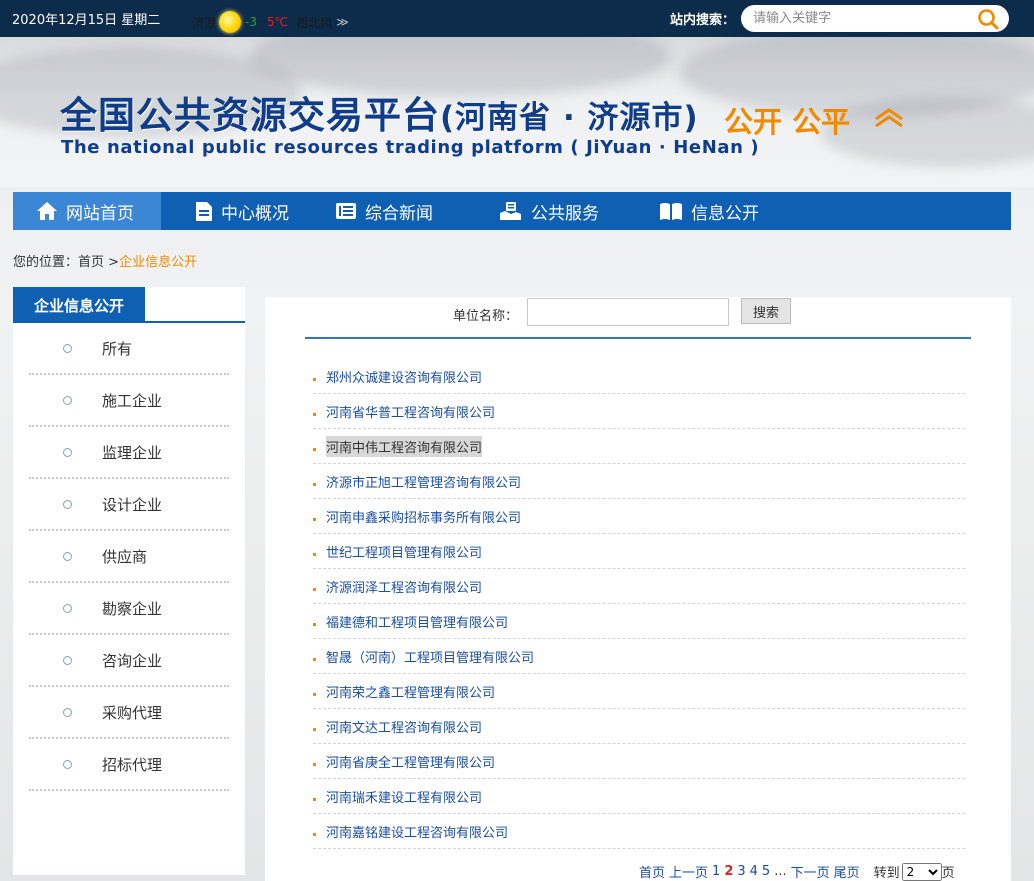 The image size is (1034, 881). Describe the element at coordinates (754, 871) in the screenshot. I see `page-number-link: 4` at that location.